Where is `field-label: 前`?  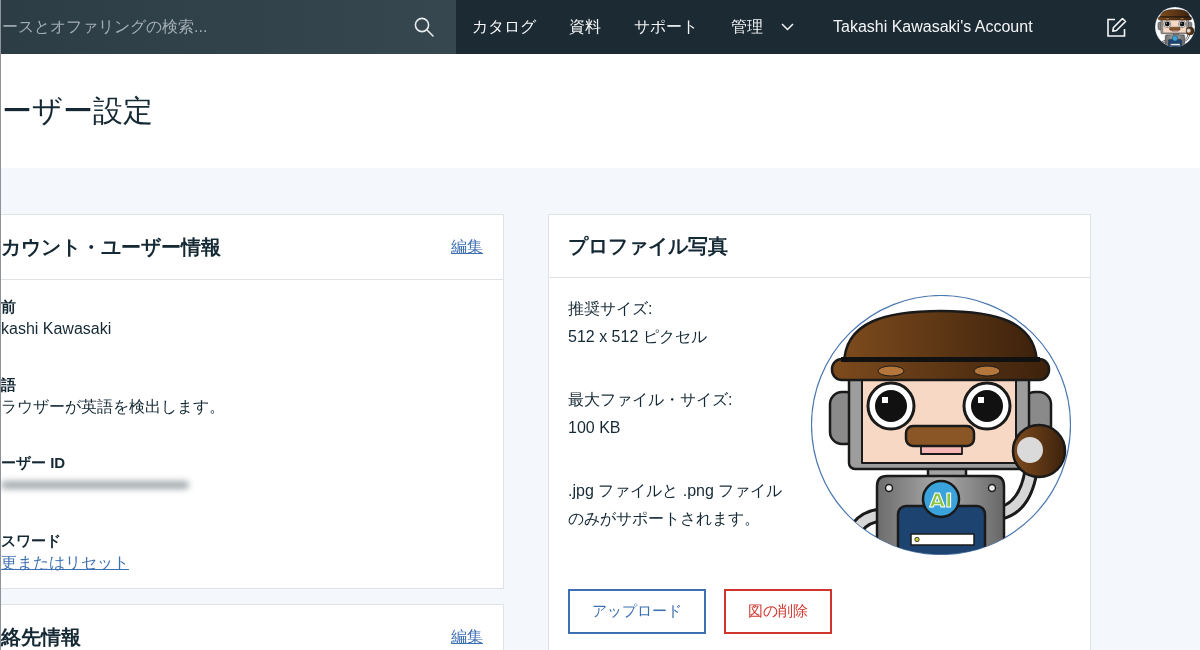 field-label: 前 is located at coordinates (8, 307).